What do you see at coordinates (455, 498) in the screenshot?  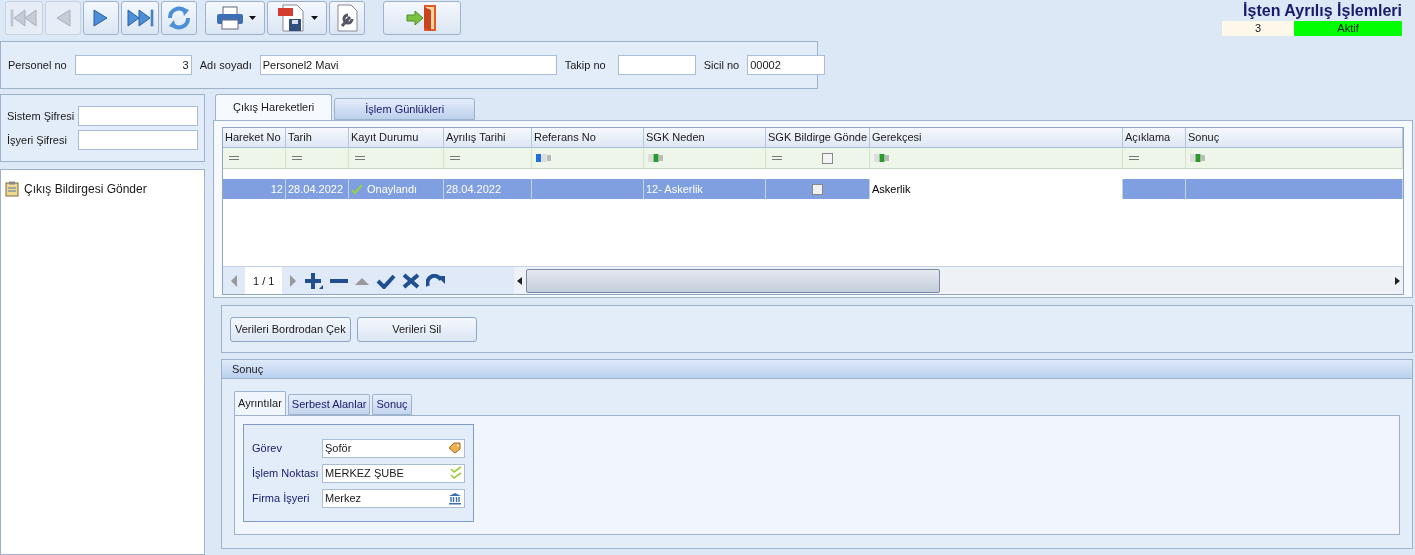 I see `bank-icon` at bounding box center [455, 498].